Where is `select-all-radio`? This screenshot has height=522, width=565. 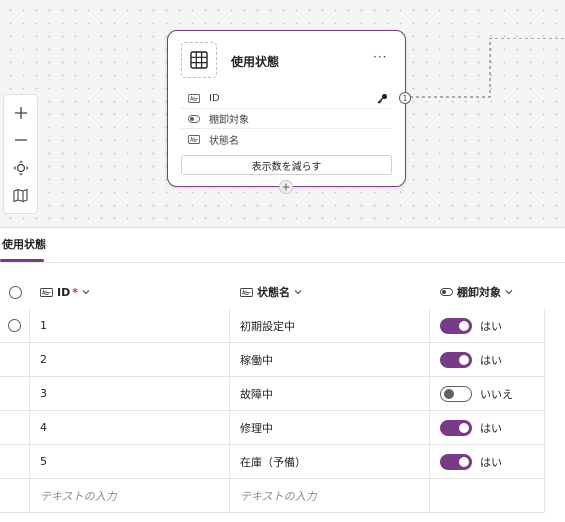
select-all-radio is located at coordinates (15, 292).